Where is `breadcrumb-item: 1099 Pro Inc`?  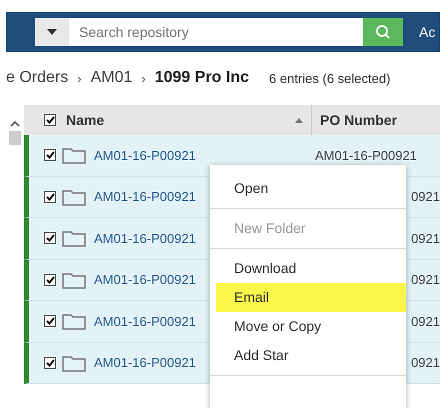
breadcrumb-item: 1099 Pro Inc is located at coordinates (202, 78).